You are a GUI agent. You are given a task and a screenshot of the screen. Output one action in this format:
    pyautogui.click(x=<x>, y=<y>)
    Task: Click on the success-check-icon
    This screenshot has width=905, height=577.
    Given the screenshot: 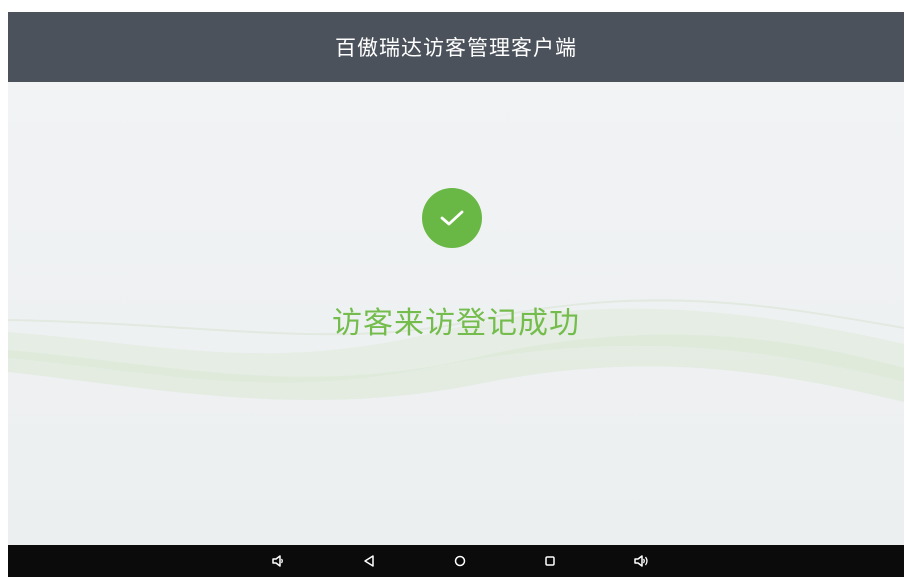 What is the action you would take?
    pyautogui.click(x=452, y=218)
    